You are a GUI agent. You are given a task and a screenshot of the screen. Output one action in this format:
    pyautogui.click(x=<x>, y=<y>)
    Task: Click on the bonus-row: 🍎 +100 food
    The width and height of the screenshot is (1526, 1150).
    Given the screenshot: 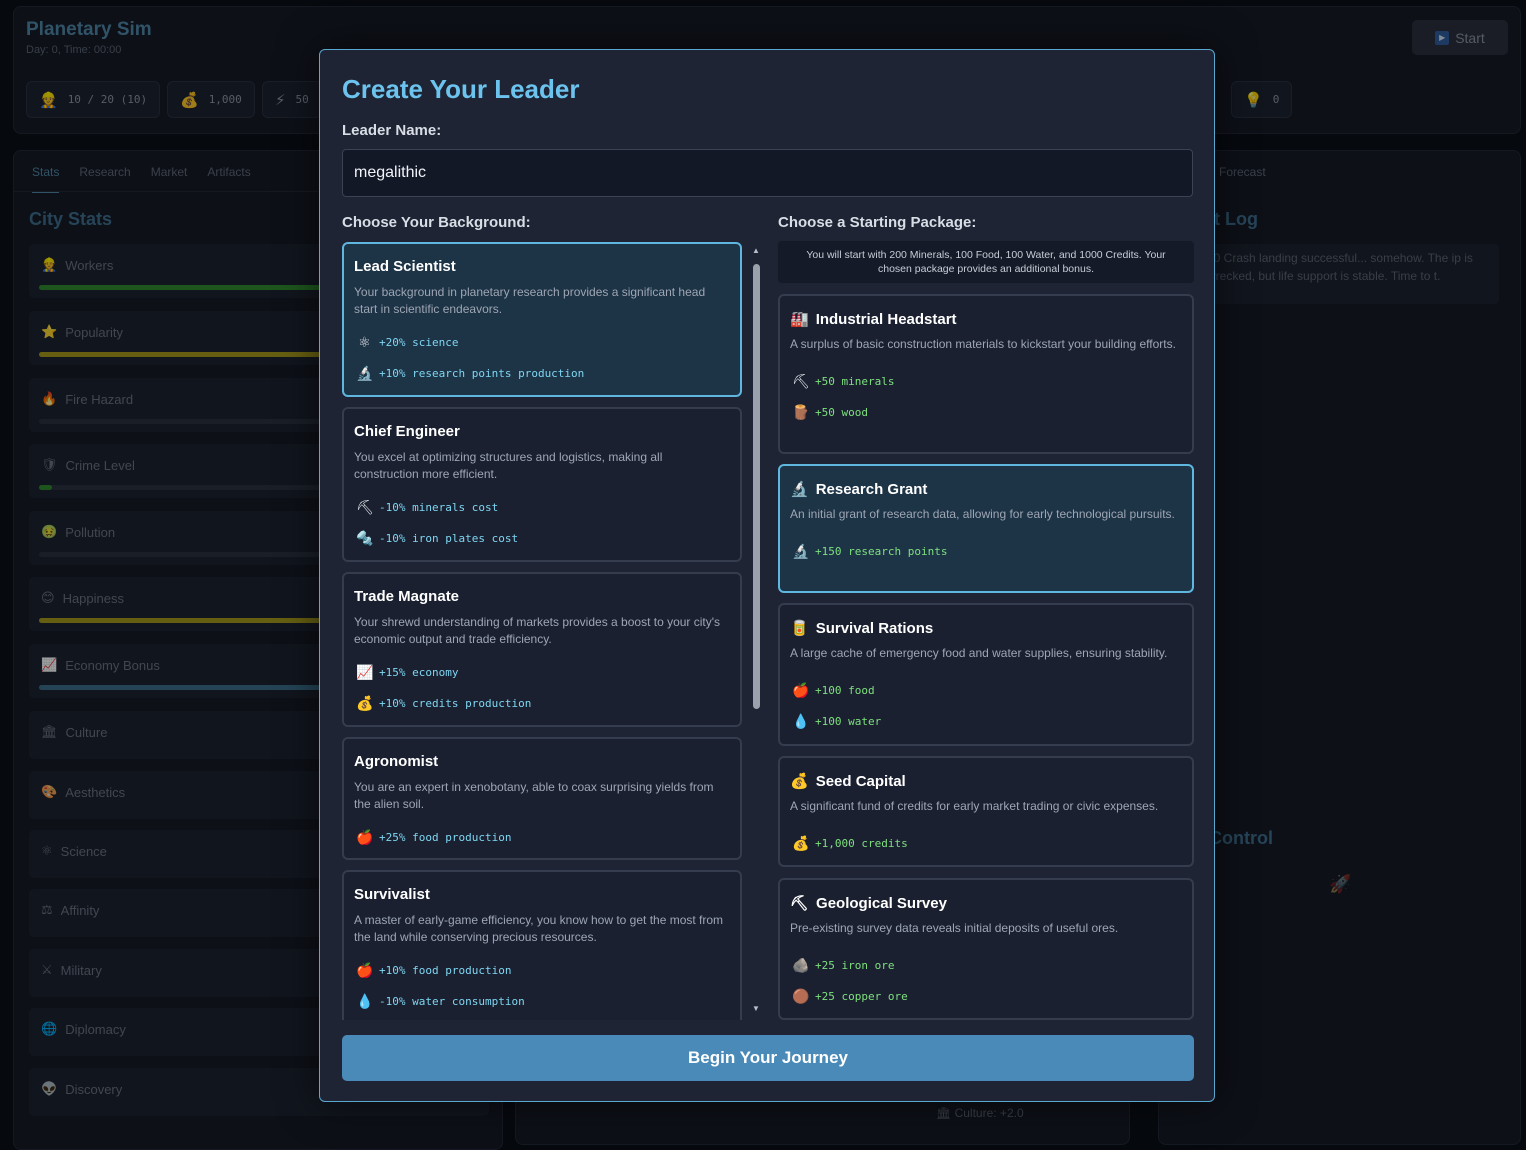 What is the action you would take?
    pyautogui.click(x=833, y=690)
    